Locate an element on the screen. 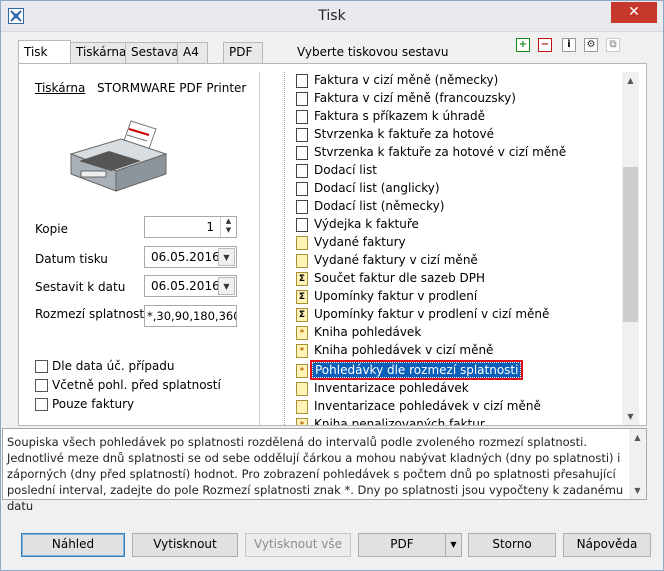 The height and width of the screenshot is (571, 664). remove-icon: − is located at coordinates (545, 45).